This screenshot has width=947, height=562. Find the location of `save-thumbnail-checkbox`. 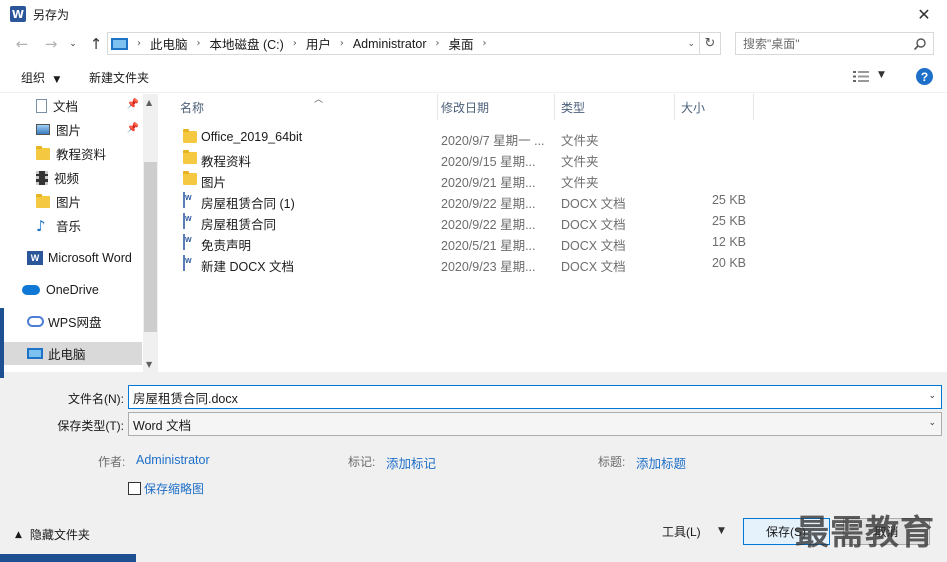

save-thumbnail-checkbox is located at coordinates (134, 488).